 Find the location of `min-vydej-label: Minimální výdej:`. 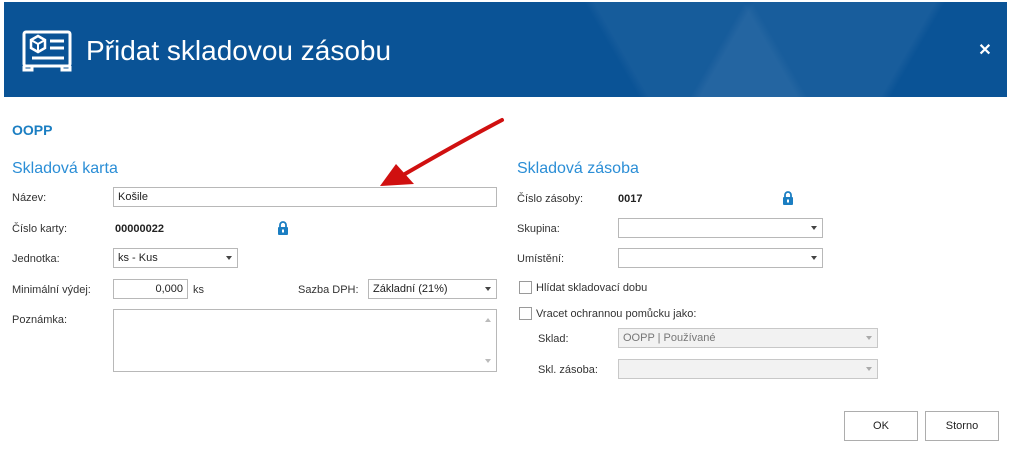

min-vydej-label: Minimální výdej: is located at coordinates (51, 290).